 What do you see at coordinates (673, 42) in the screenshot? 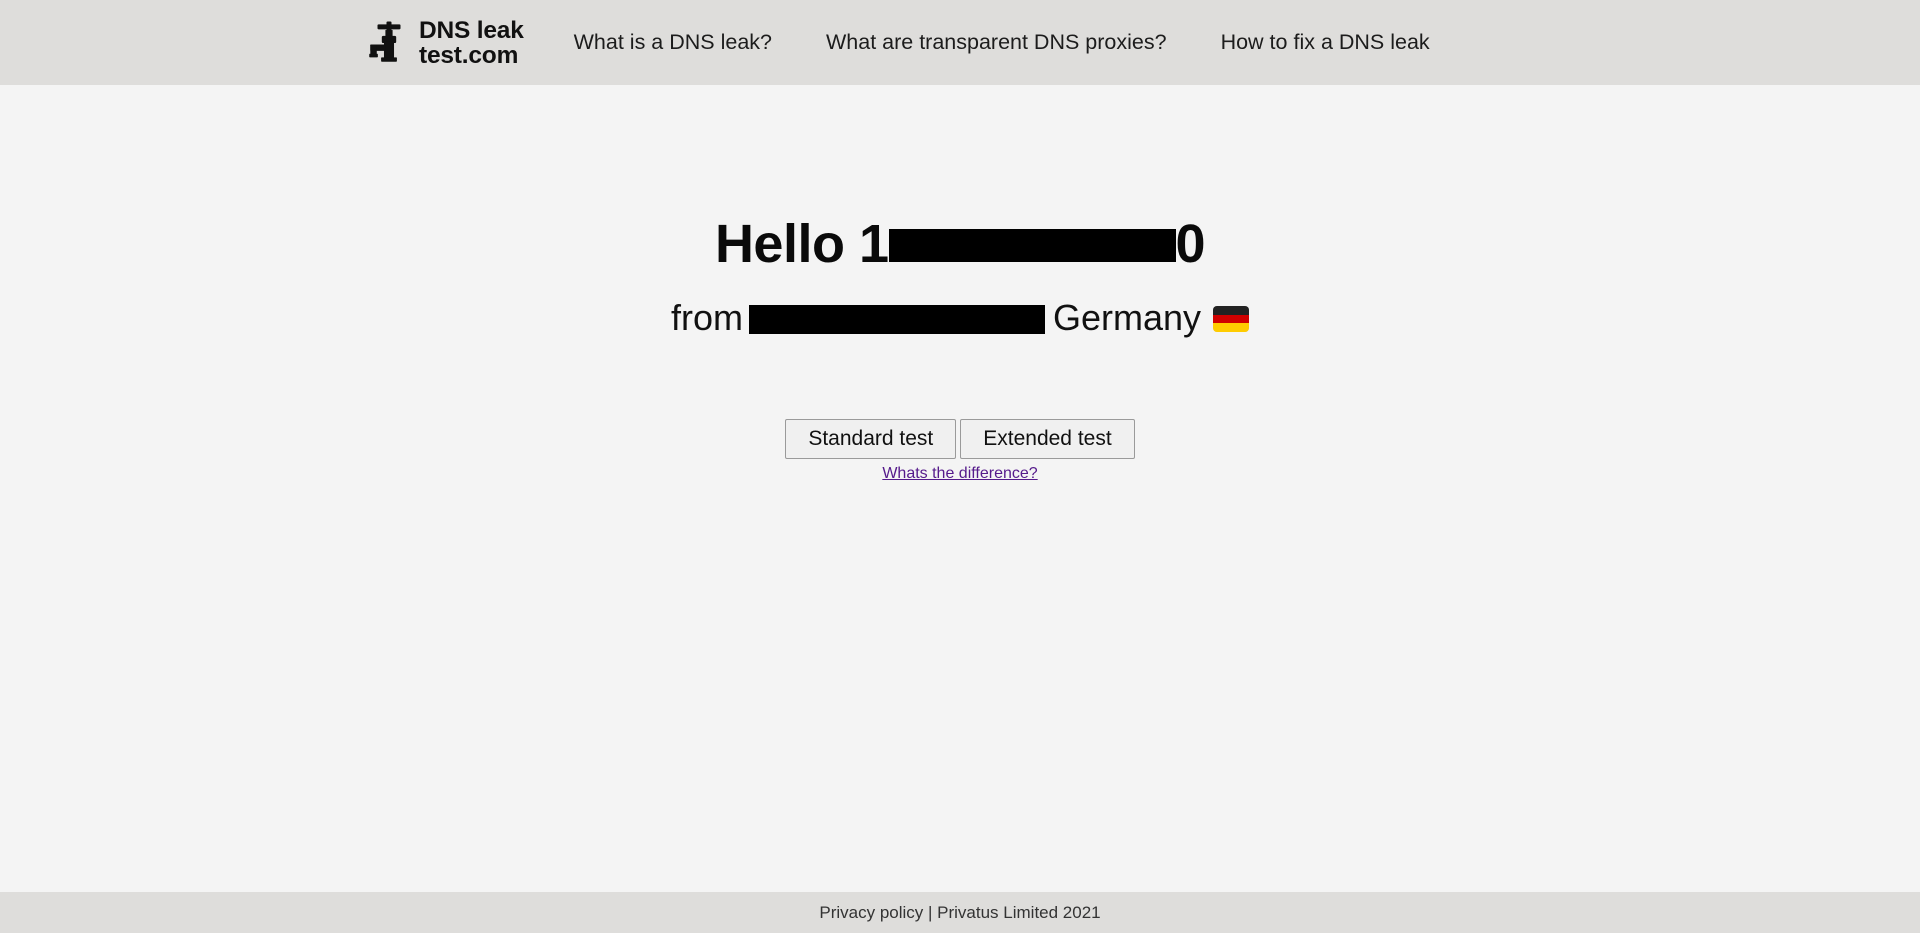
I see `nav-what-is-dns-leak: What is a DNS leak?` at bounding box center [673, 42].